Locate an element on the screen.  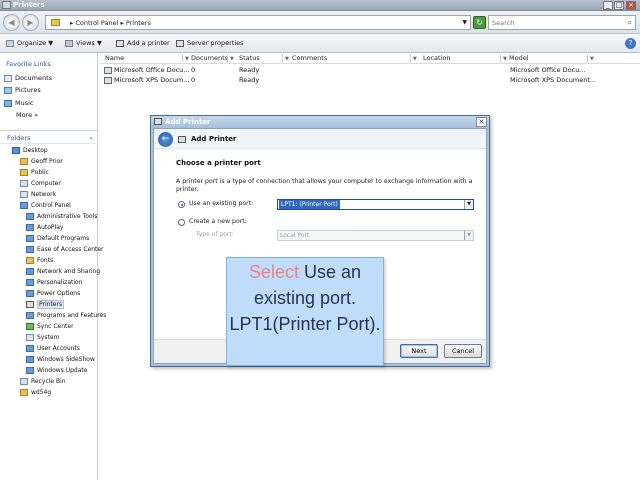
search-icon: ⌕ is located at coordinates (630, 23).